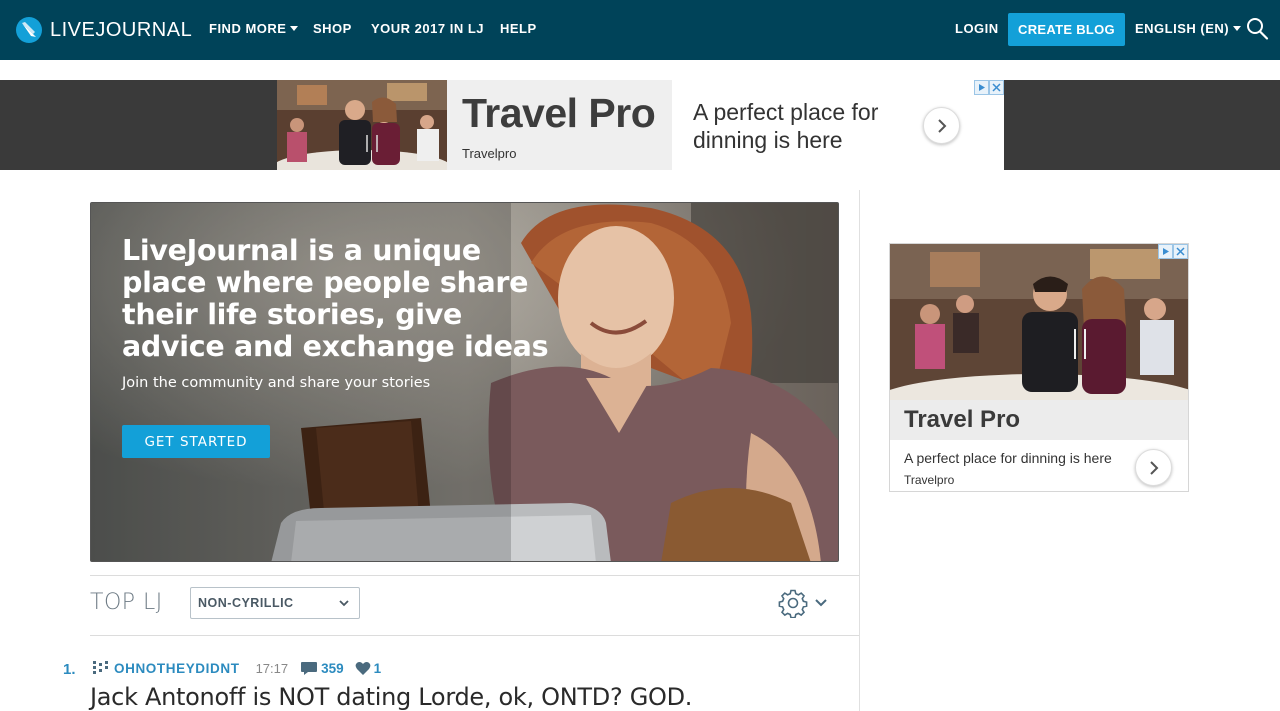 The width and height of the screenshot is (1280, 711). Describe the element at coordinates (332, 28) in the screenshot. I see `nav-shop: SHOP` at that location.